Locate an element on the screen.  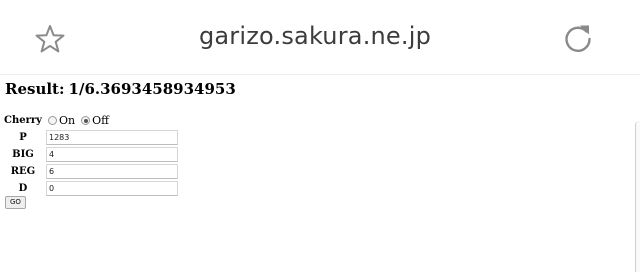
cherry-on-label: On is located at coordinates (67, 120).